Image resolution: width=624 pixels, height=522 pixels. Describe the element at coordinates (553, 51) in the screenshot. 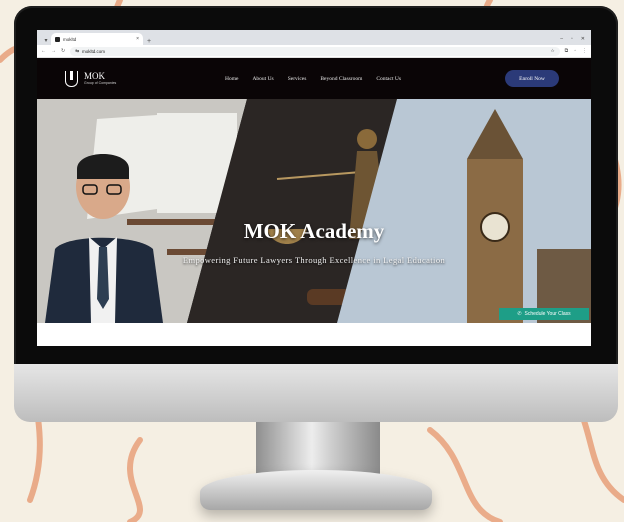

I see `bookmark-star-icon: ☆` at that location.